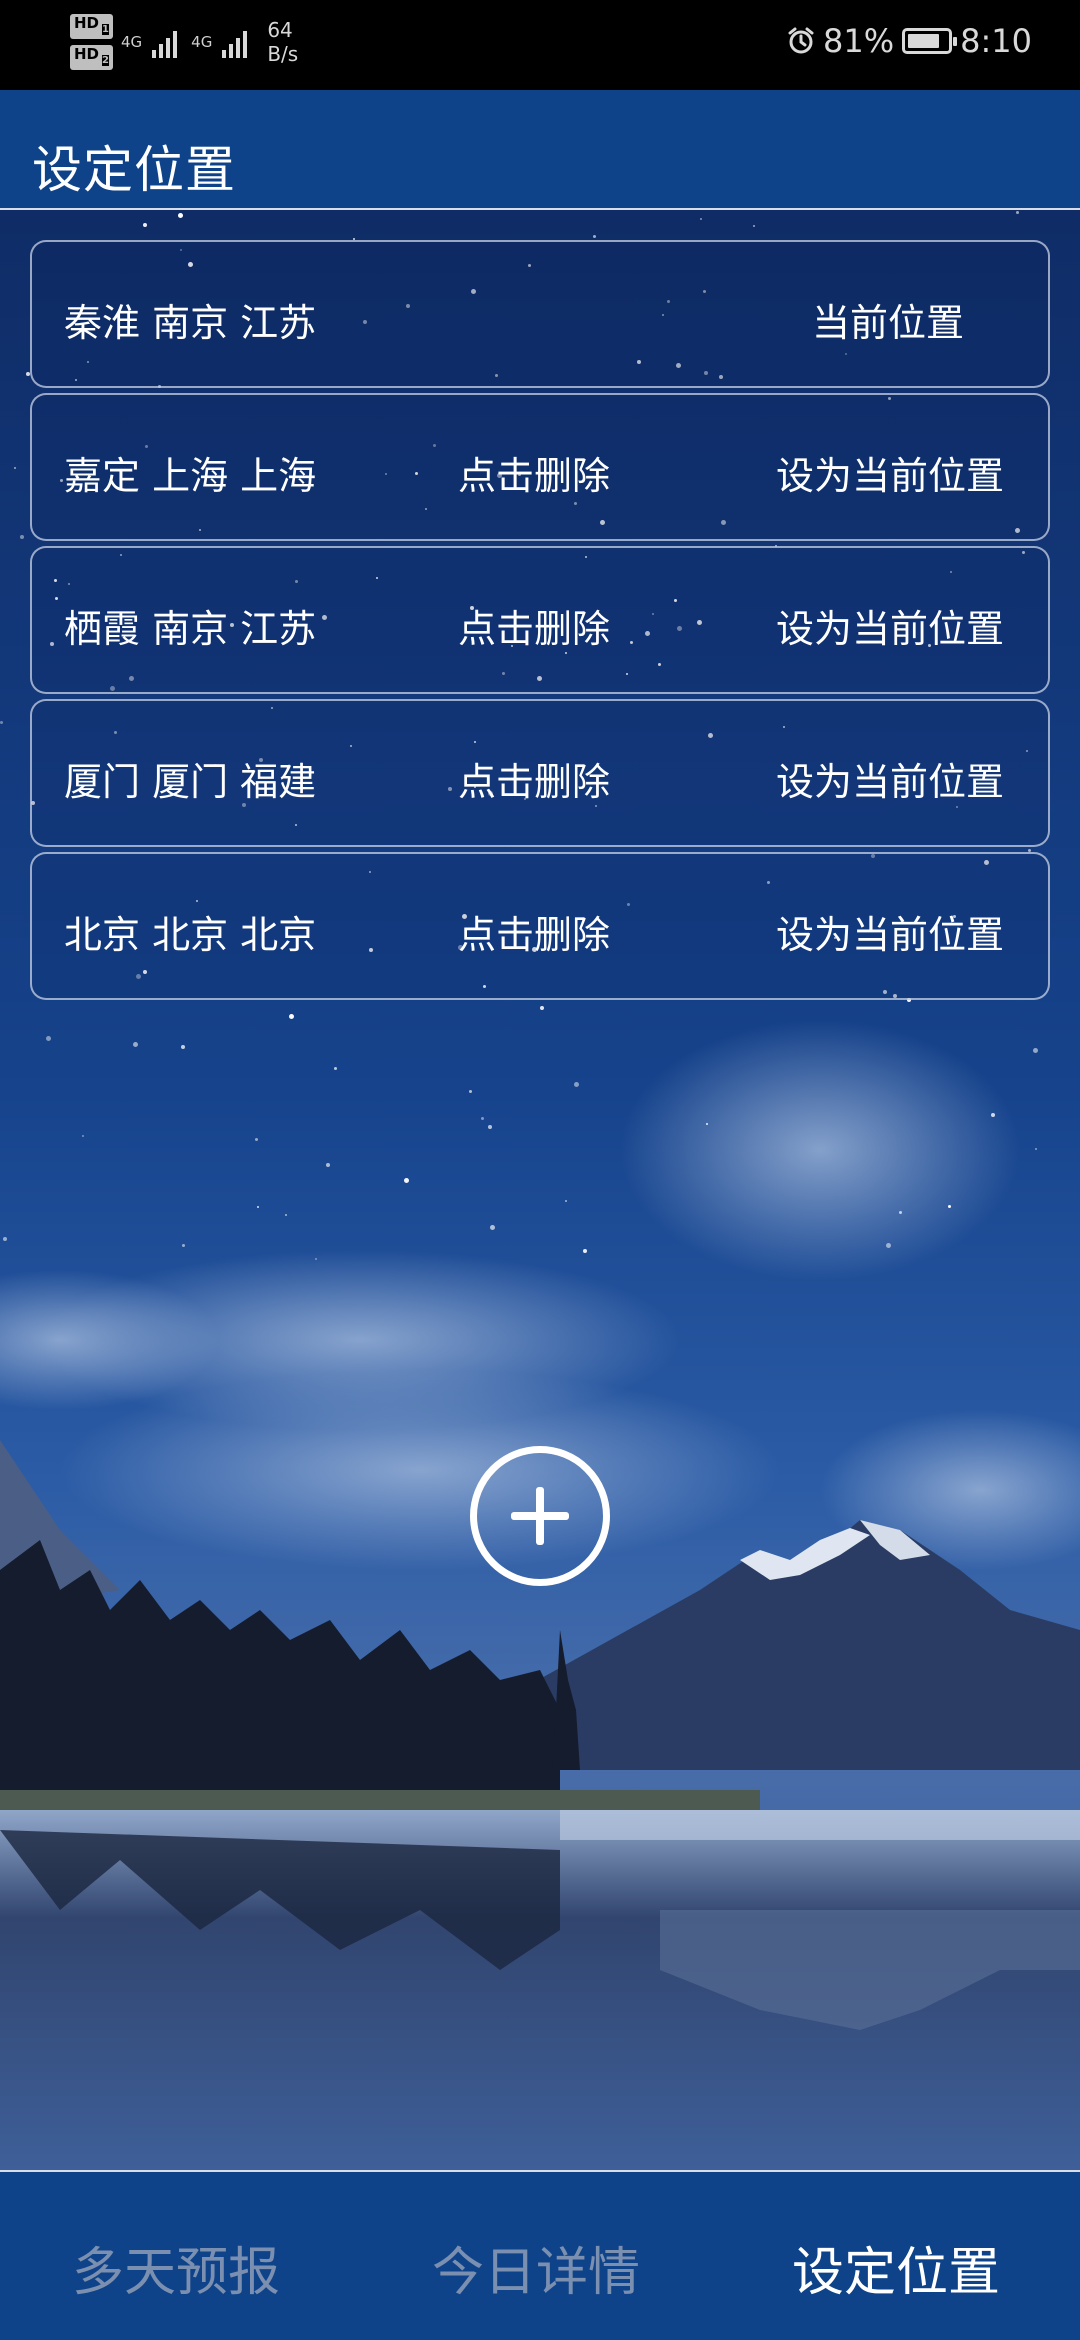 The image size is (1080, 2340). Describe the element at coordinates (134, 170) in the screenshot. I see `page-title: 设定位置` at that location.